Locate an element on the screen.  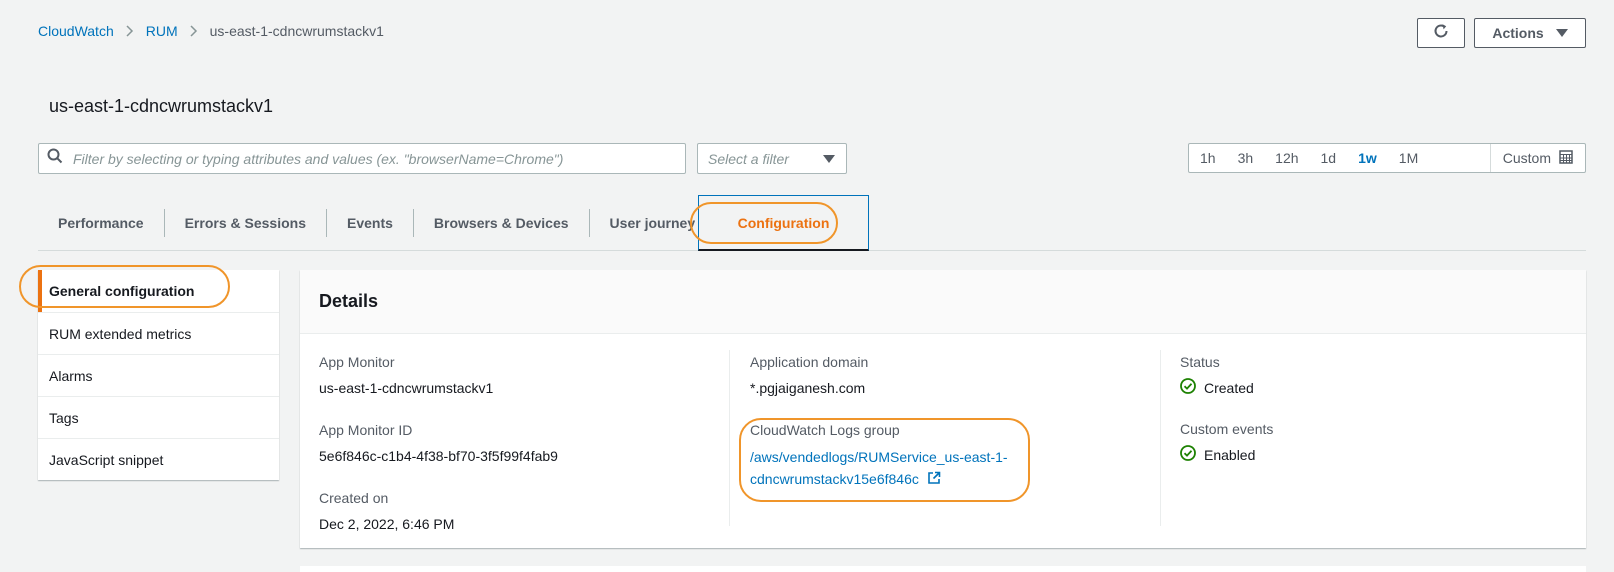
app-monitor-id-value: 5e6f846c-c1b4-4f38-bf70-3f5f99f4fab9 is located at coordinates (438, 456).